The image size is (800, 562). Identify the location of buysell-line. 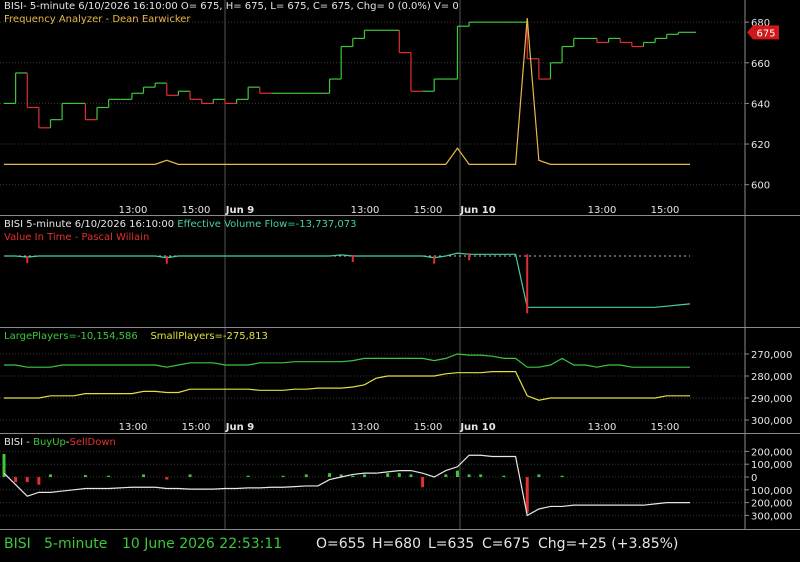
(346, 485).